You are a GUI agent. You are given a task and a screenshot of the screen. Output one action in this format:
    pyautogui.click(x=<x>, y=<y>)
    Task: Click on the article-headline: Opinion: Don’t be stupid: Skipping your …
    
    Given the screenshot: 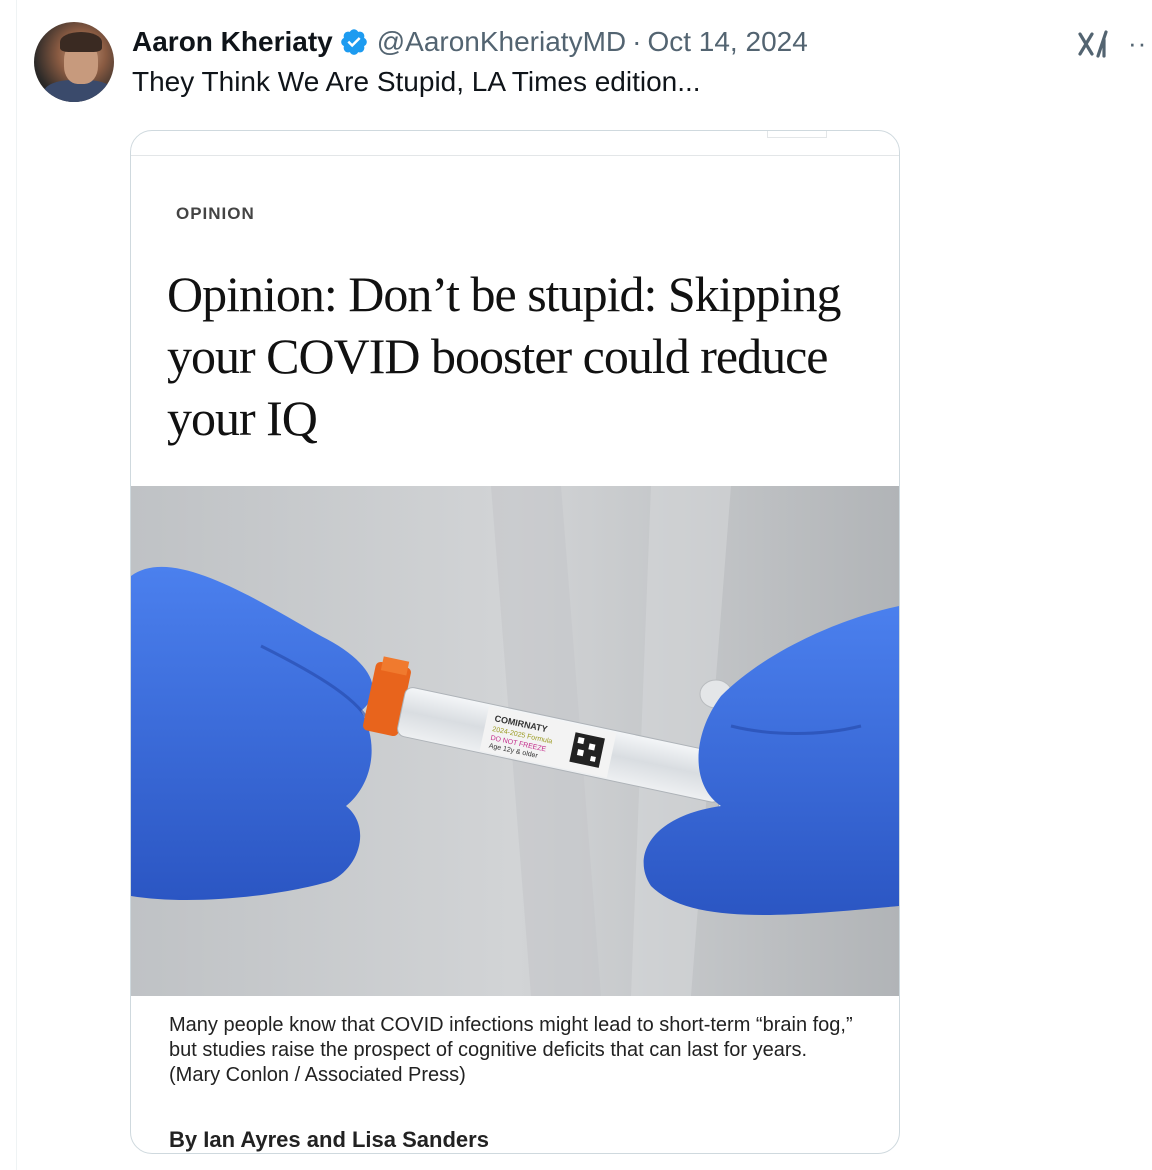 What is the action you would take?
    pyautogui.click(x=504, y=356)
    